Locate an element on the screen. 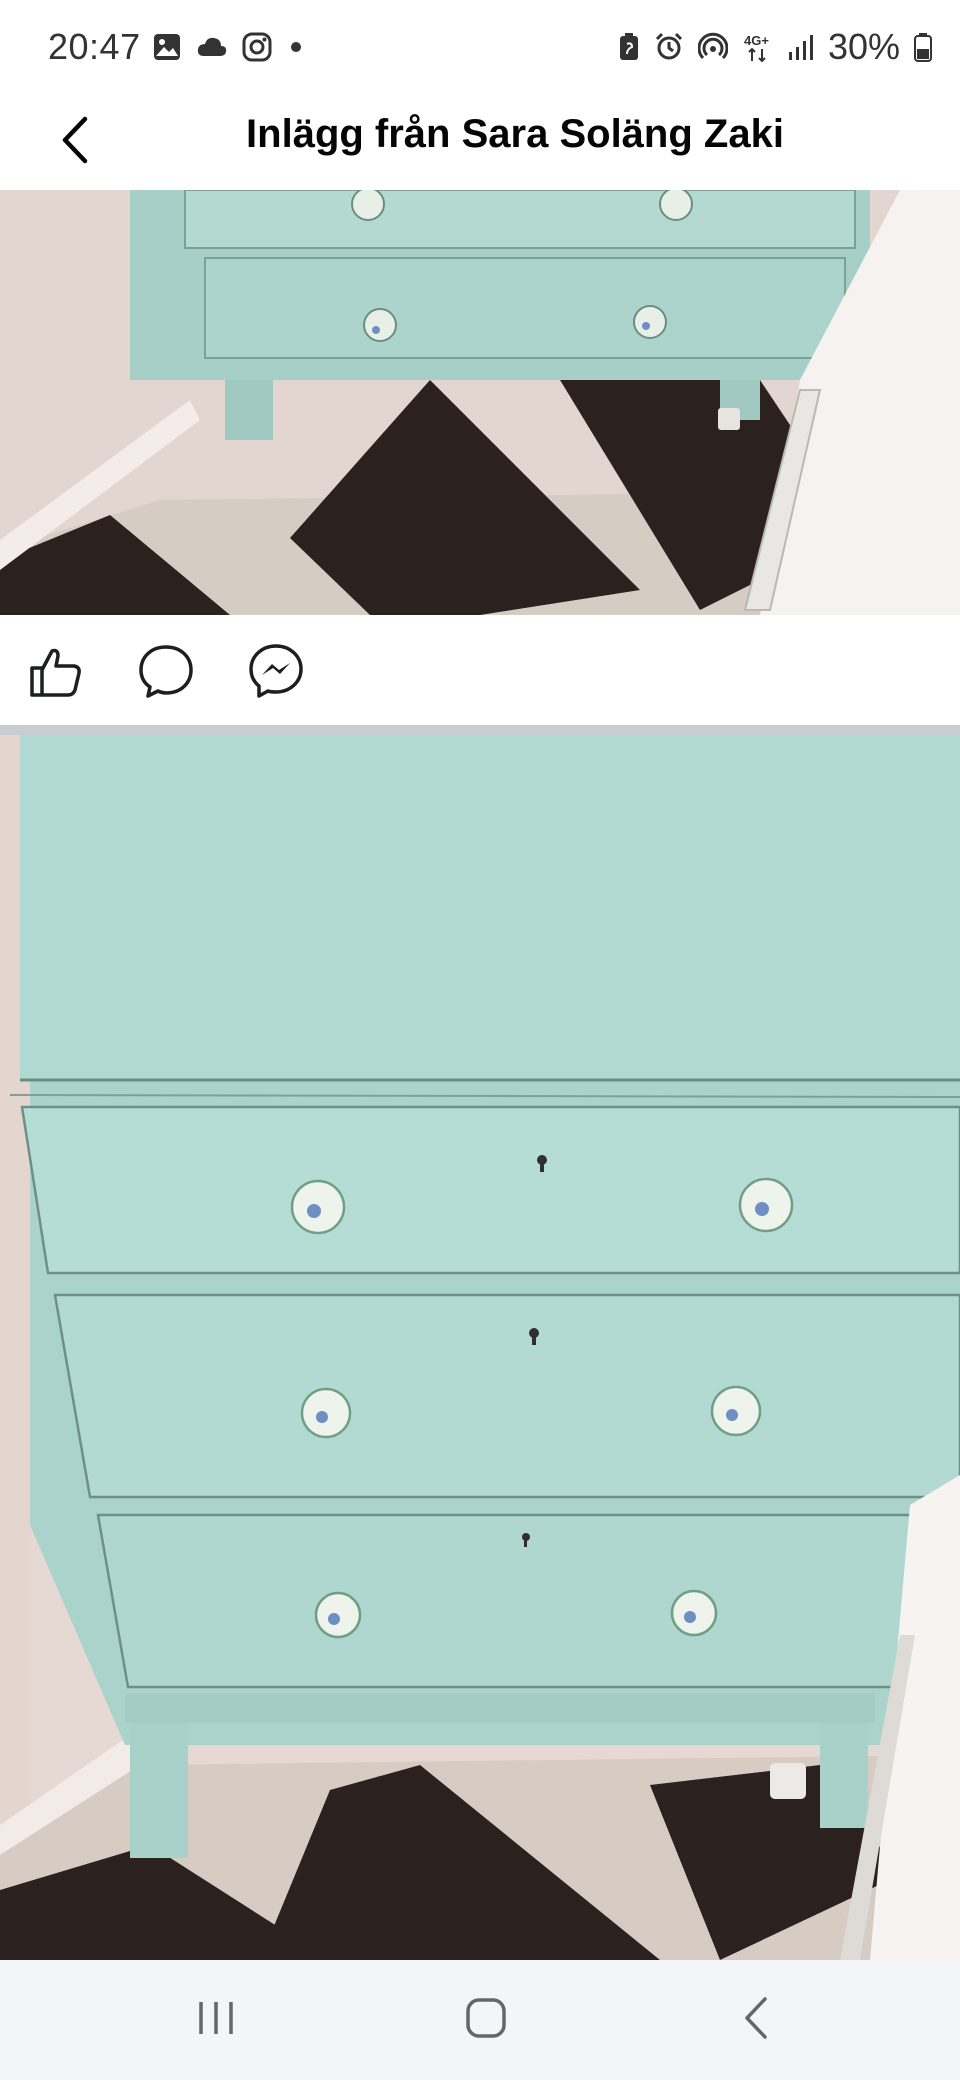 This screenshot has width=960, height=2080. hotspot-icon is located at coordinates (712, 47).